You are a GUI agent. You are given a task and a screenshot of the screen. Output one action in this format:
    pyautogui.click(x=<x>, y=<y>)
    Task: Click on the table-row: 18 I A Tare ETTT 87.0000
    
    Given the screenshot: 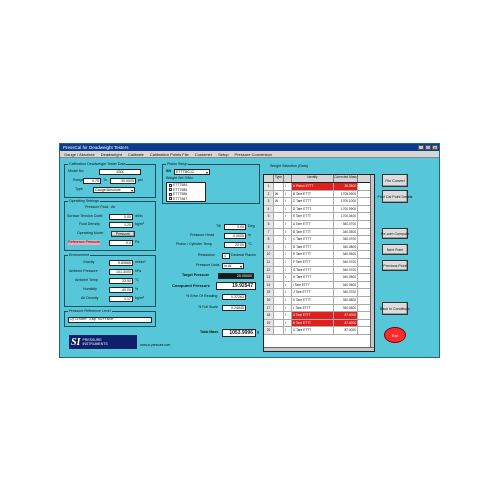 What is the action you would take?
    pyautogui.click(x=319, y=316)
    